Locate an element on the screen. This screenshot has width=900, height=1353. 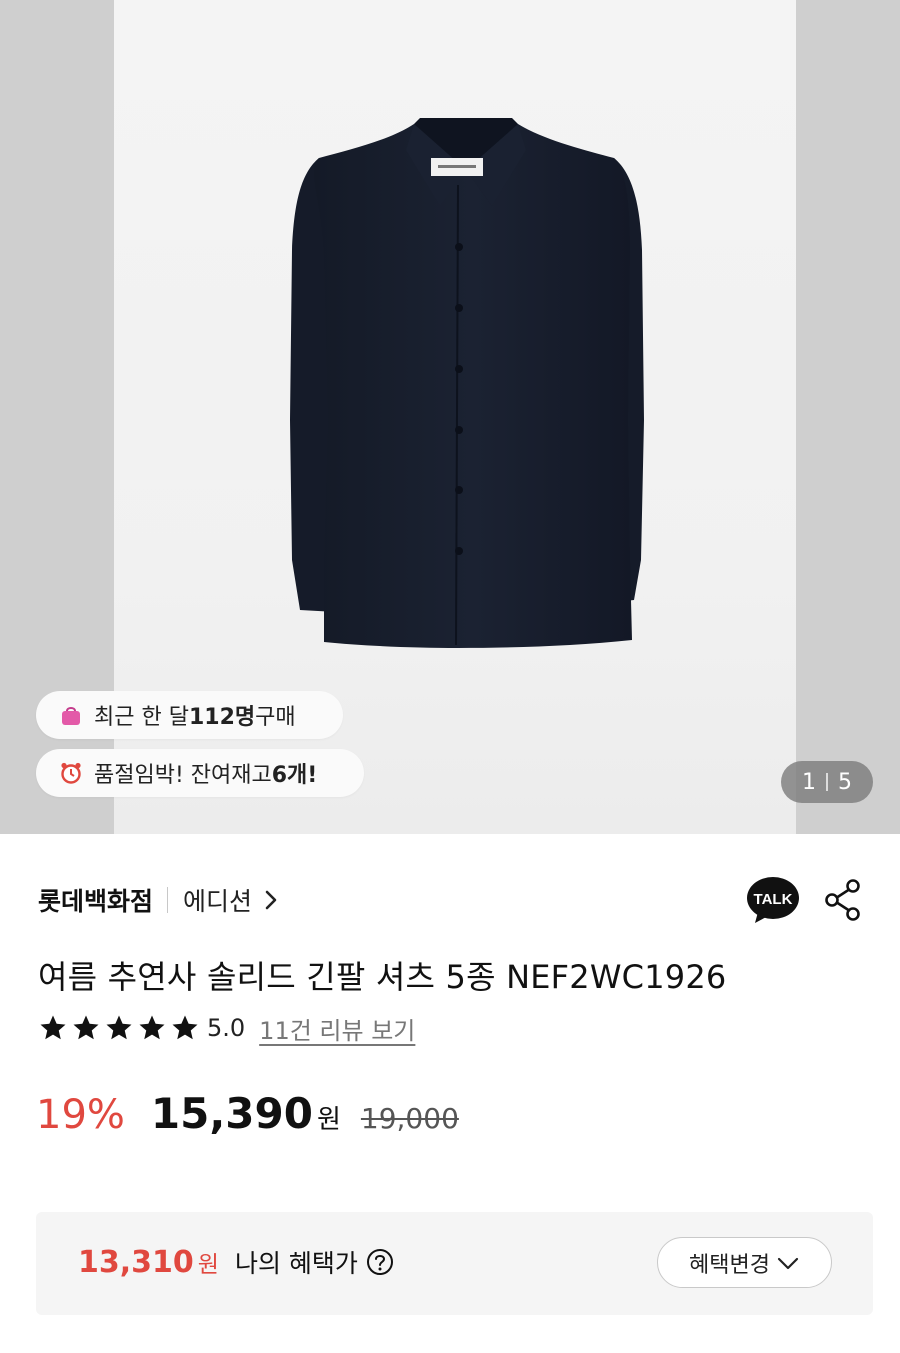
talk-label: TALK is located at coordinates (773, 899).